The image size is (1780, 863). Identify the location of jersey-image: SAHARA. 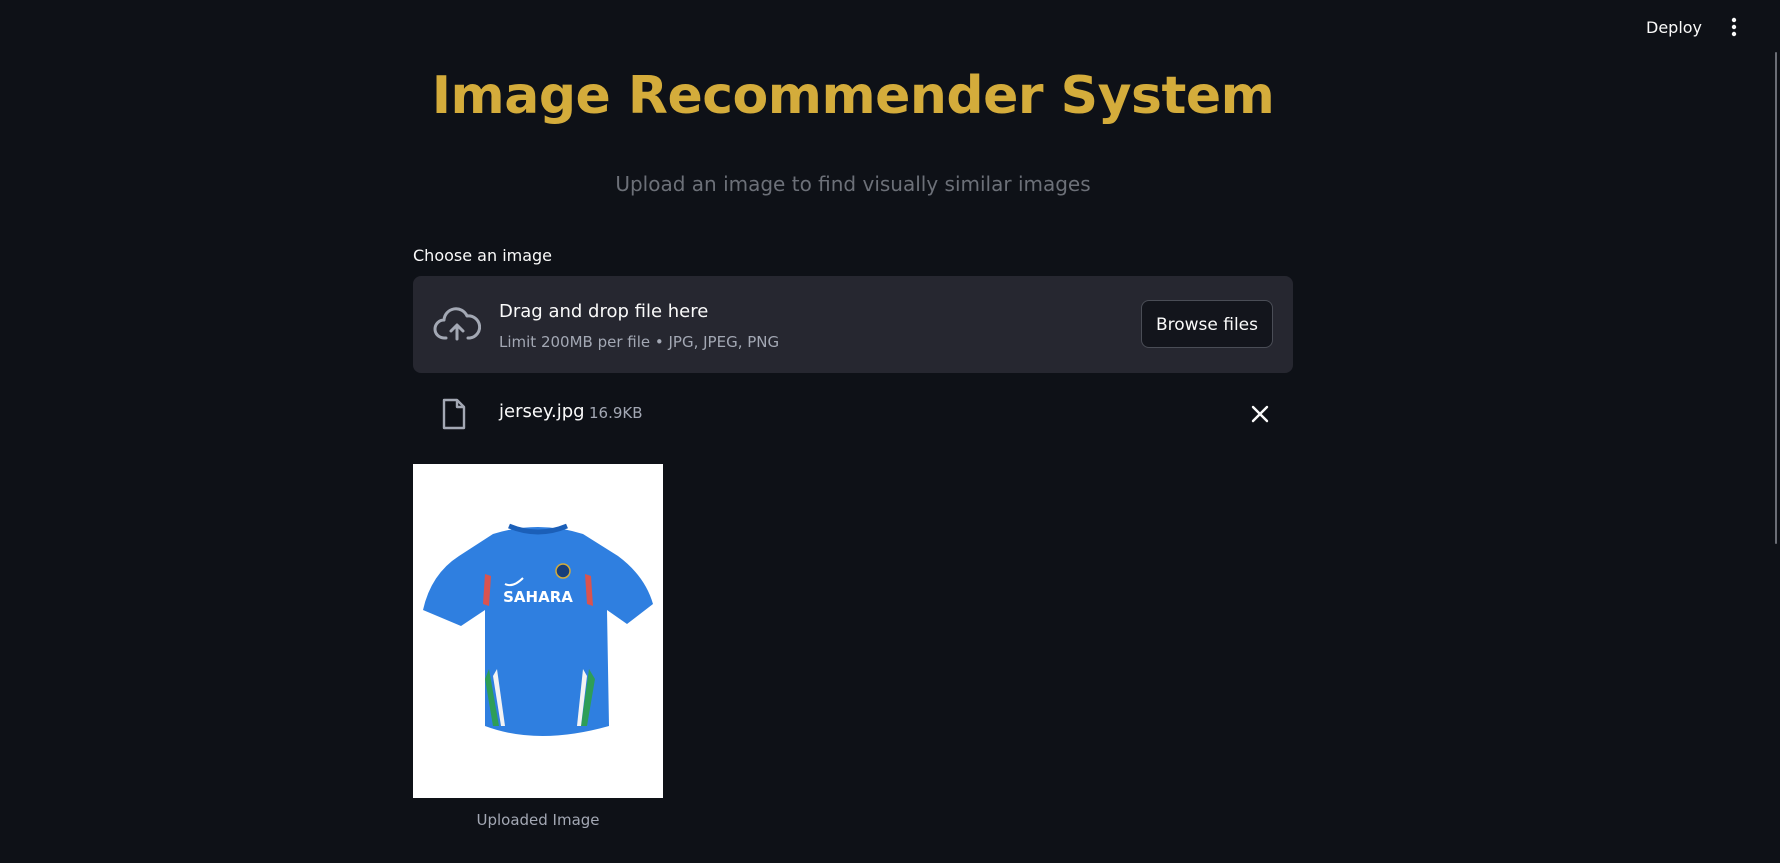
(538, 631).